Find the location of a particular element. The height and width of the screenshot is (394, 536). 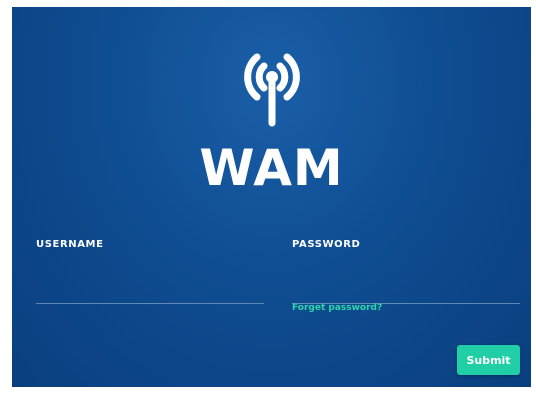

brand-name: WAM is located at coordinates (271, 168).